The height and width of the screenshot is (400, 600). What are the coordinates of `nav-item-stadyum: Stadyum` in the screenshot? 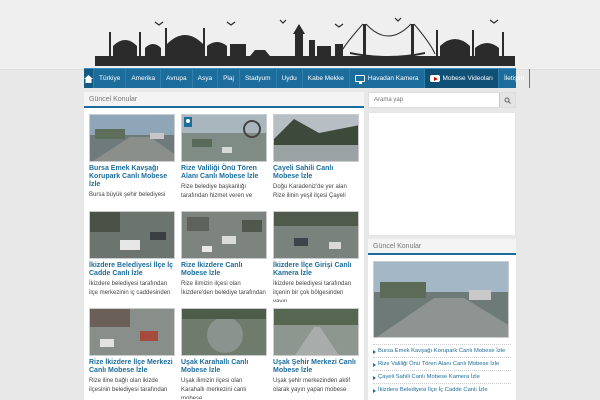 It's located at (258, 78).